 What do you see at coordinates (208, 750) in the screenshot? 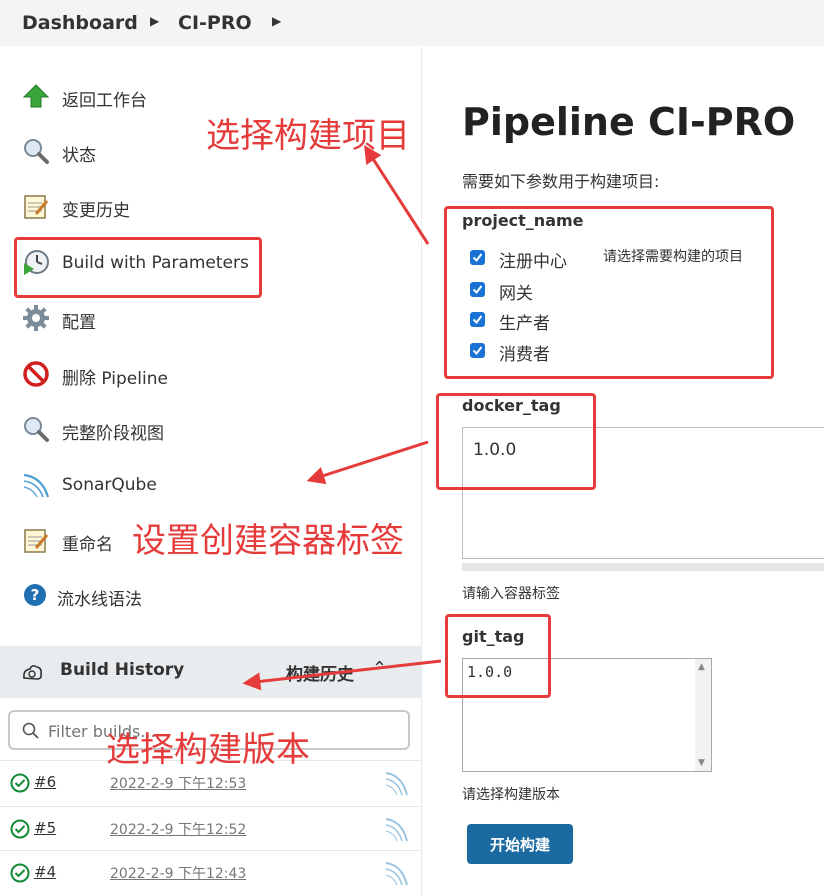
I see `annotation-text: 选择构建版本` at bounding box center [208, 750].